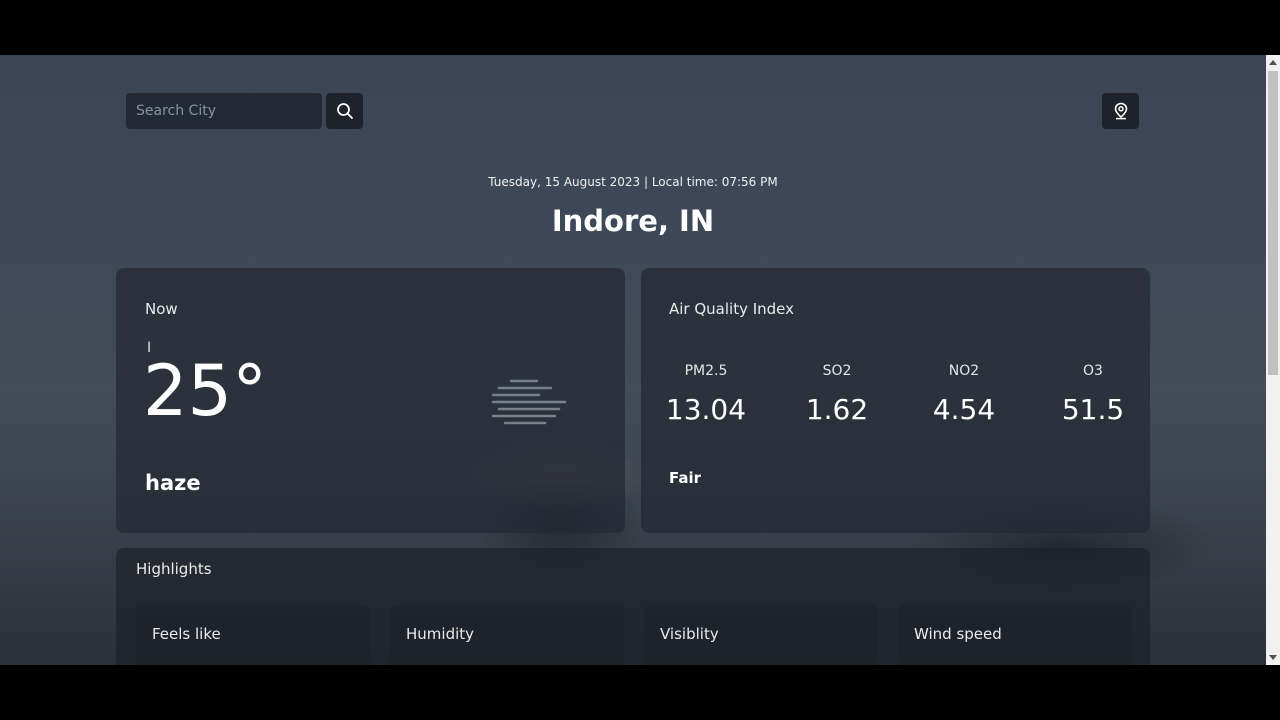  Describe the element at coordinates (706, 371) in the screenshot. I see `aqi-label: PM2.5` at that location.